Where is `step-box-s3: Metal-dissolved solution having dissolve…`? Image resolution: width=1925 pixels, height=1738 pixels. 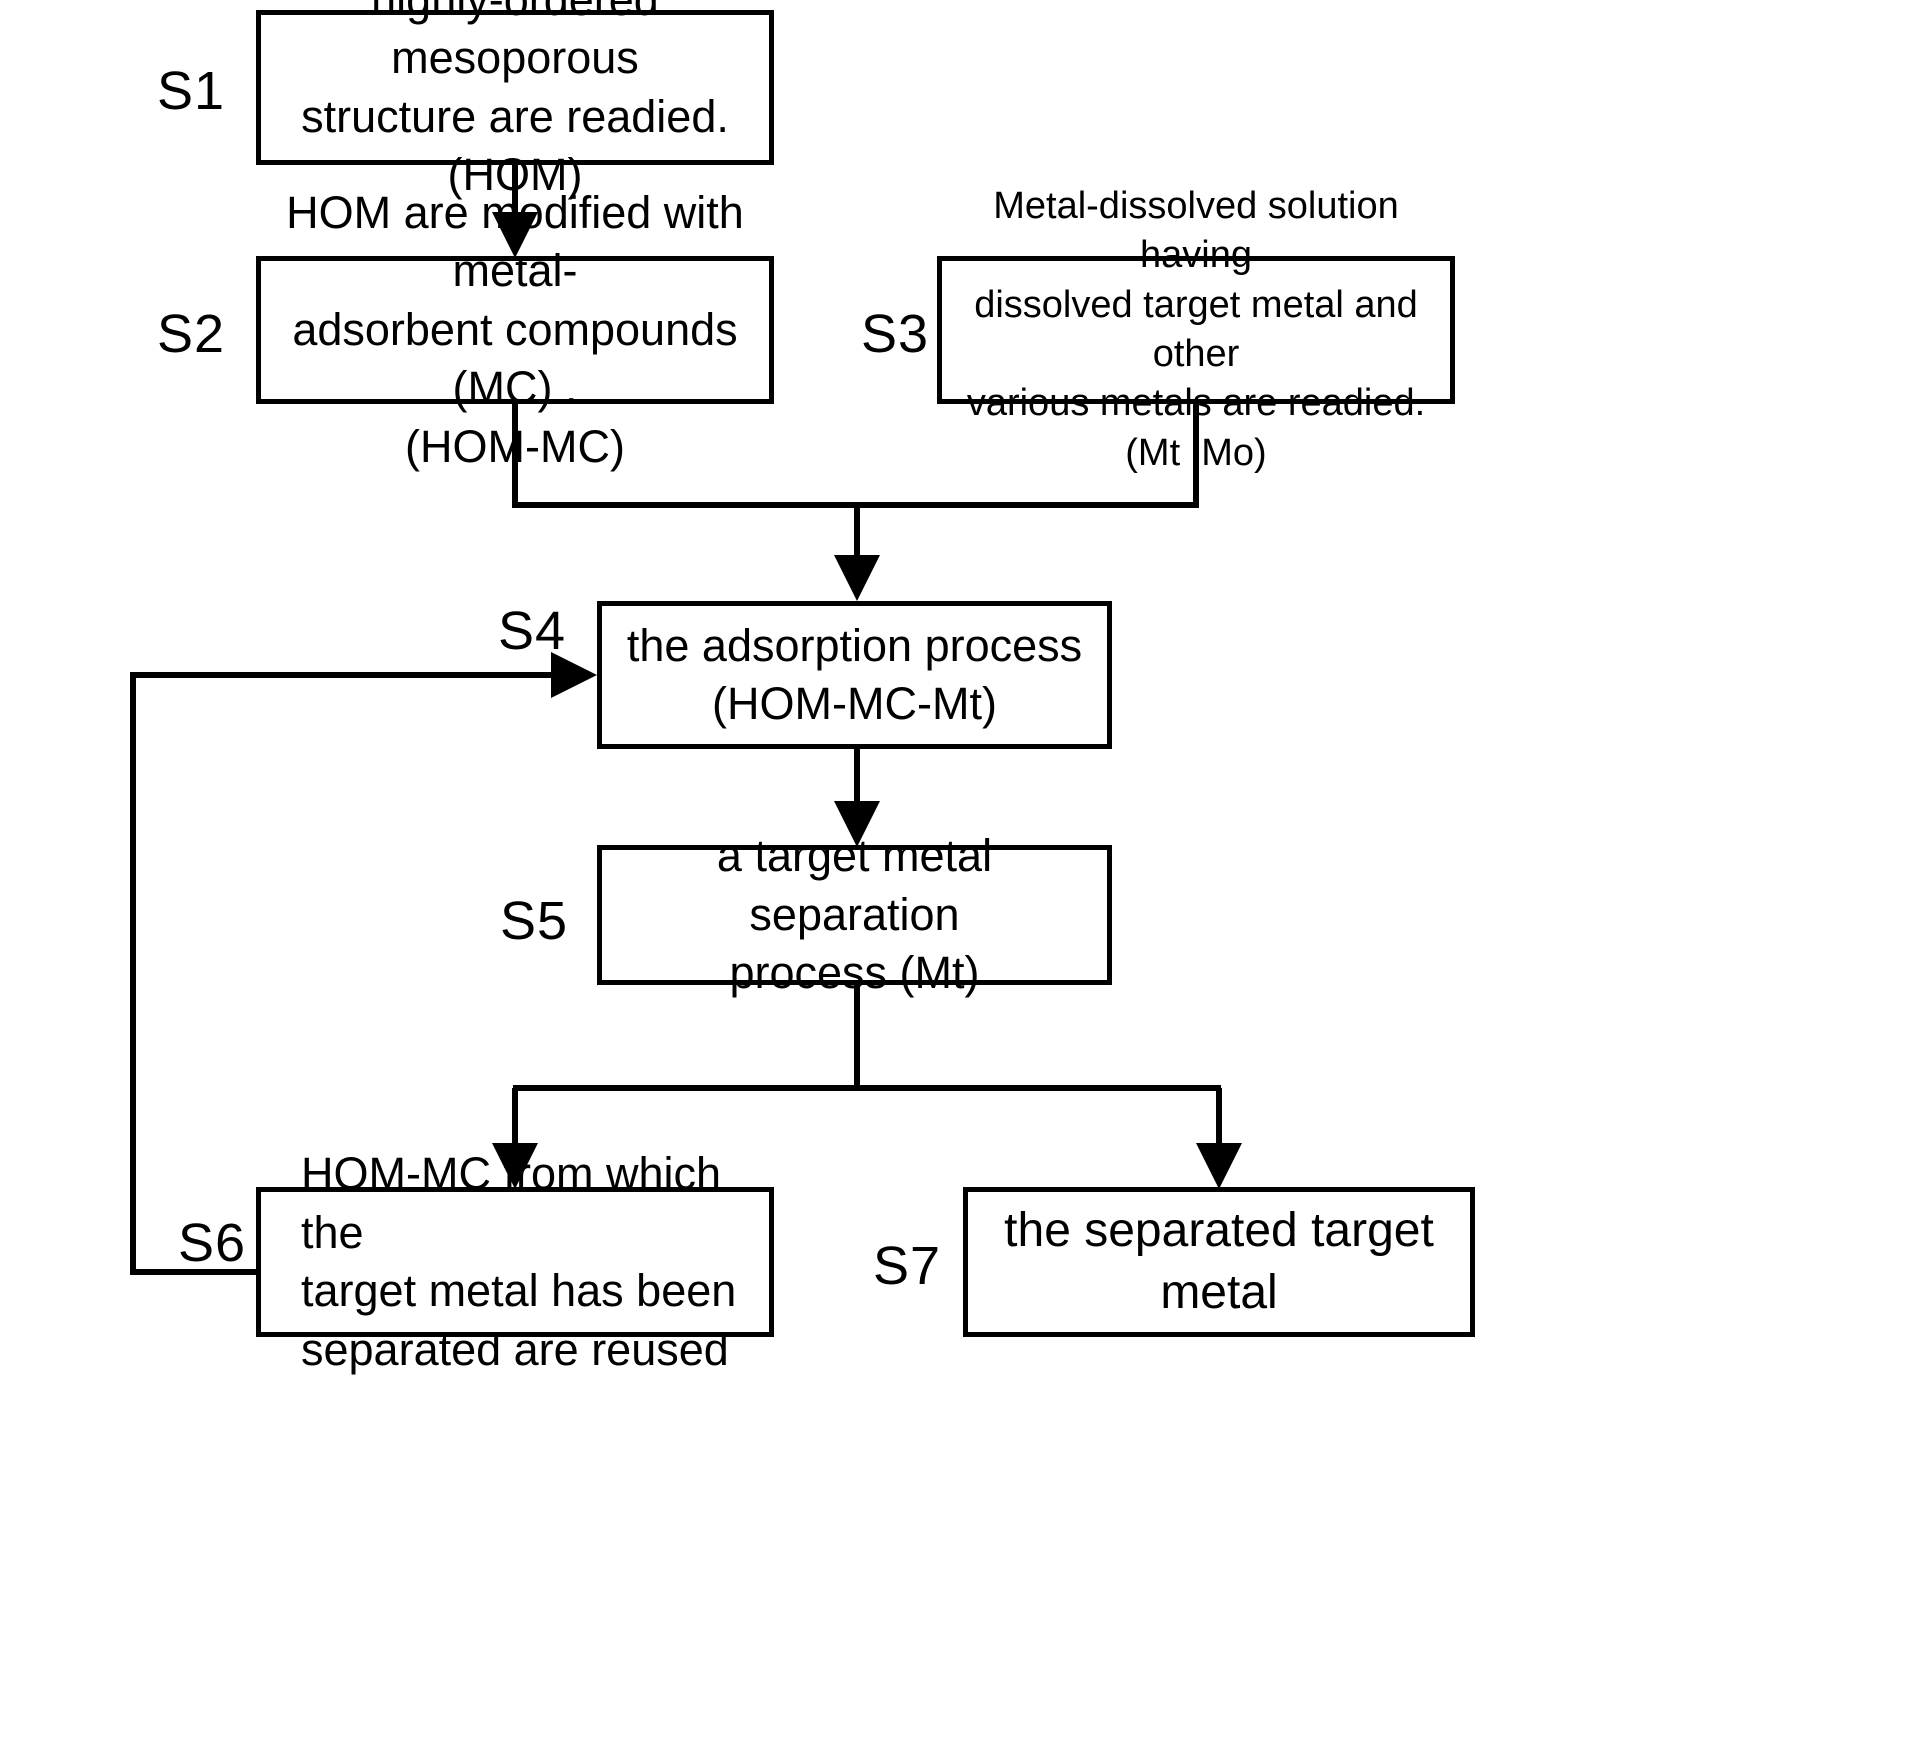
step-box-s3: Metal-dissolved solution having dissolve… is located at coordinates (1196, 329).